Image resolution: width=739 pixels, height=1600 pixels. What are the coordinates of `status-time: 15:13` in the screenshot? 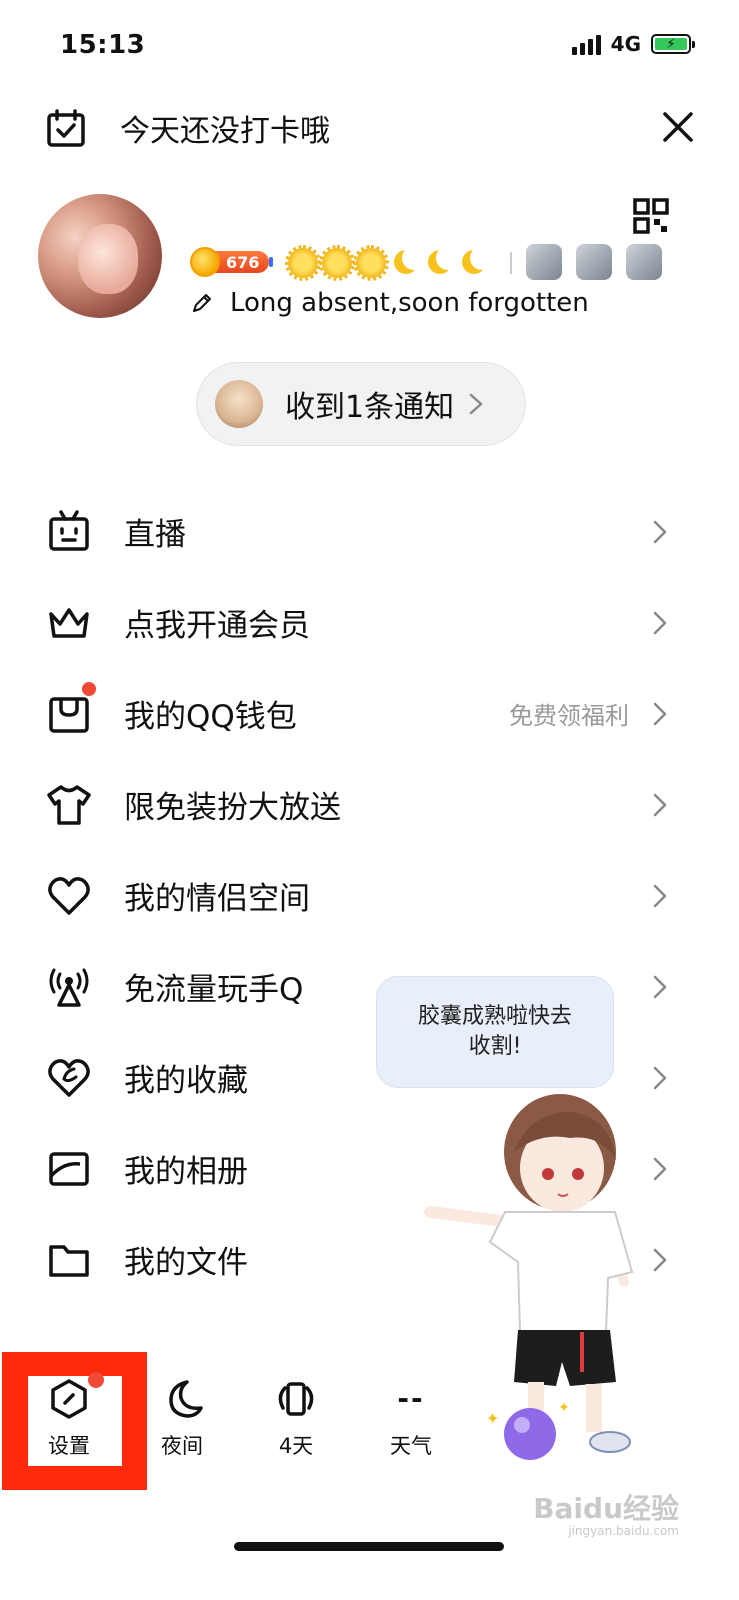 It's located at (103, 45).